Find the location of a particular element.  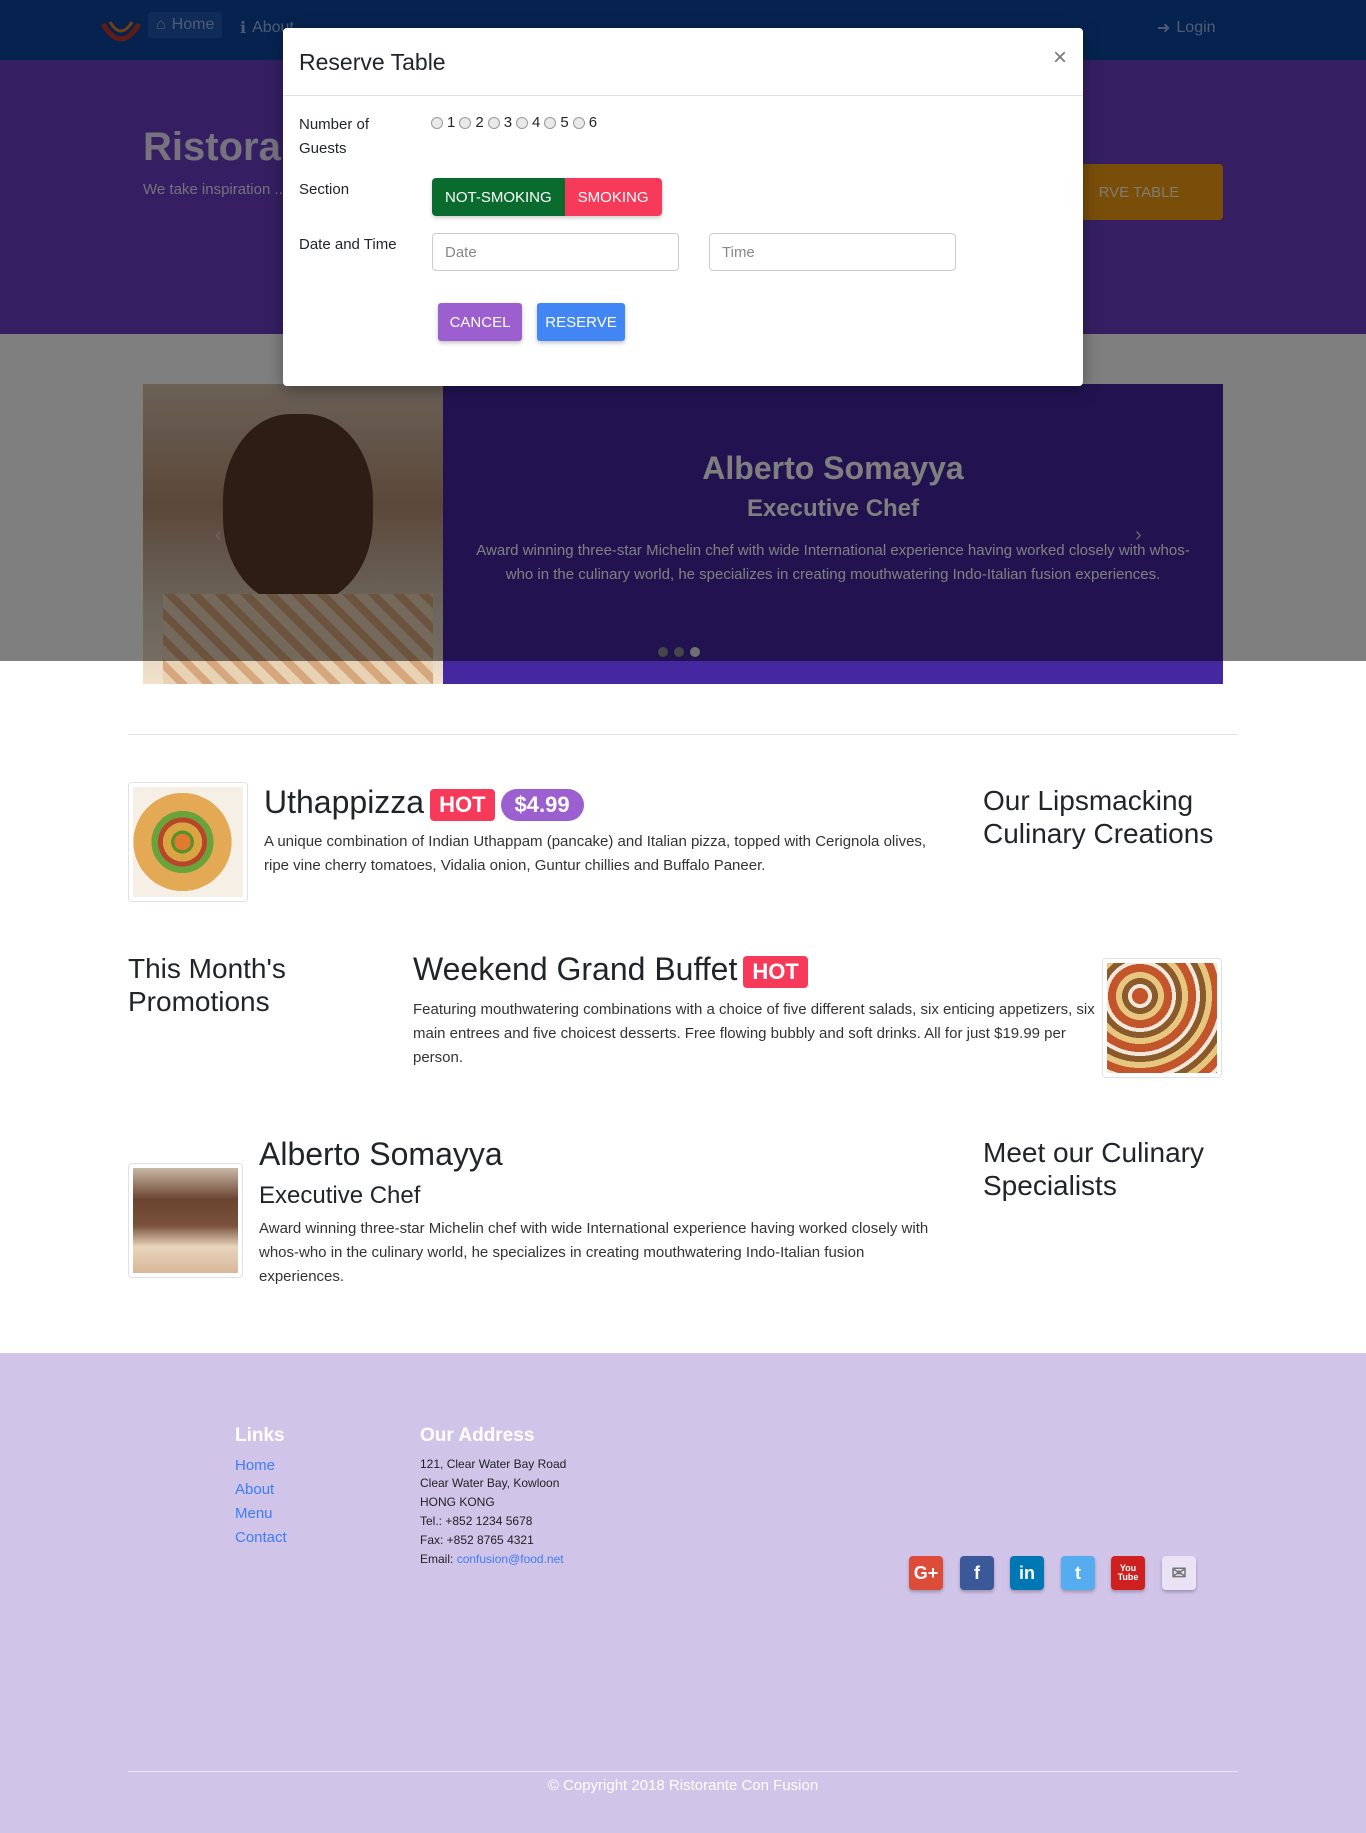

guest-option-label: 4 is located at coordinates (536, 122).